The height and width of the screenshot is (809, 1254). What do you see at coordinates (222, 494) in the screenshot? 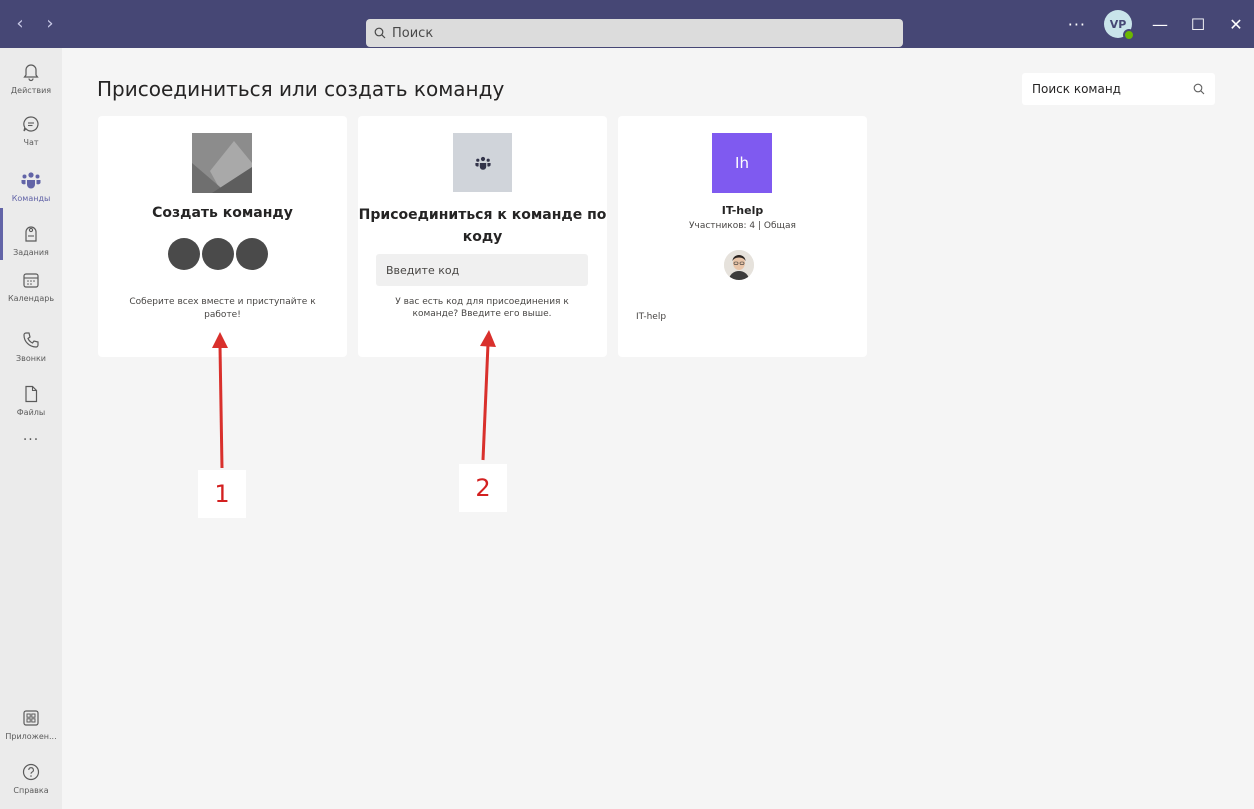
I see `annotation-label-1: 1` at bounding box center [222, 494].